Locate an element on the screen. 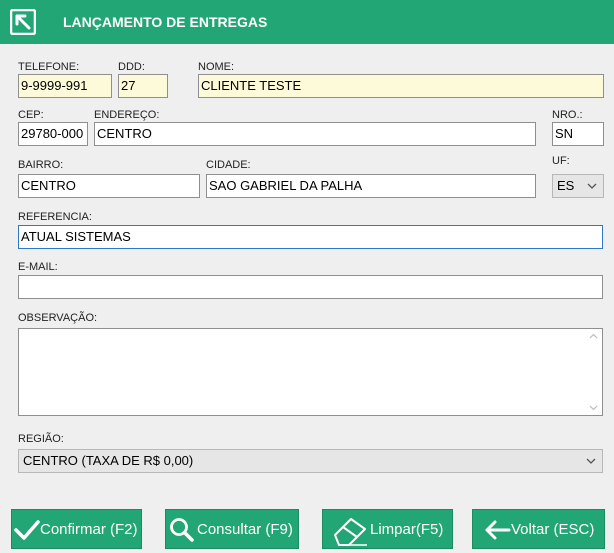  voltar-button: Voltar (ESC) is located at coordinates (538, 529).